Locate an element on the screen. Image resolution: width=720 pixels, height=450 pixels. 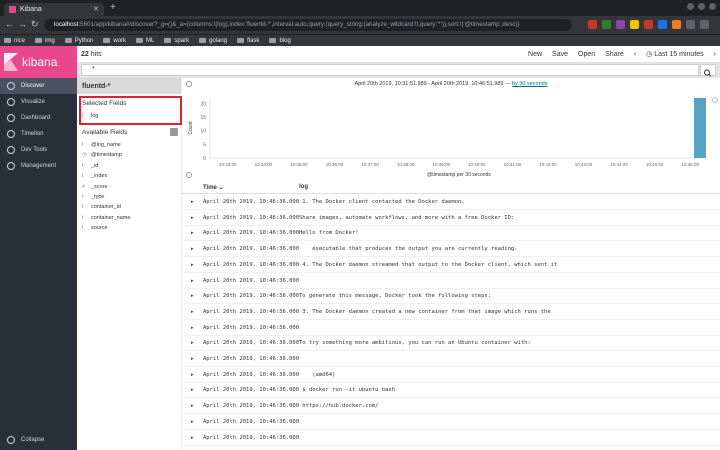
close-window-icon is located at coordinates (712, 6).